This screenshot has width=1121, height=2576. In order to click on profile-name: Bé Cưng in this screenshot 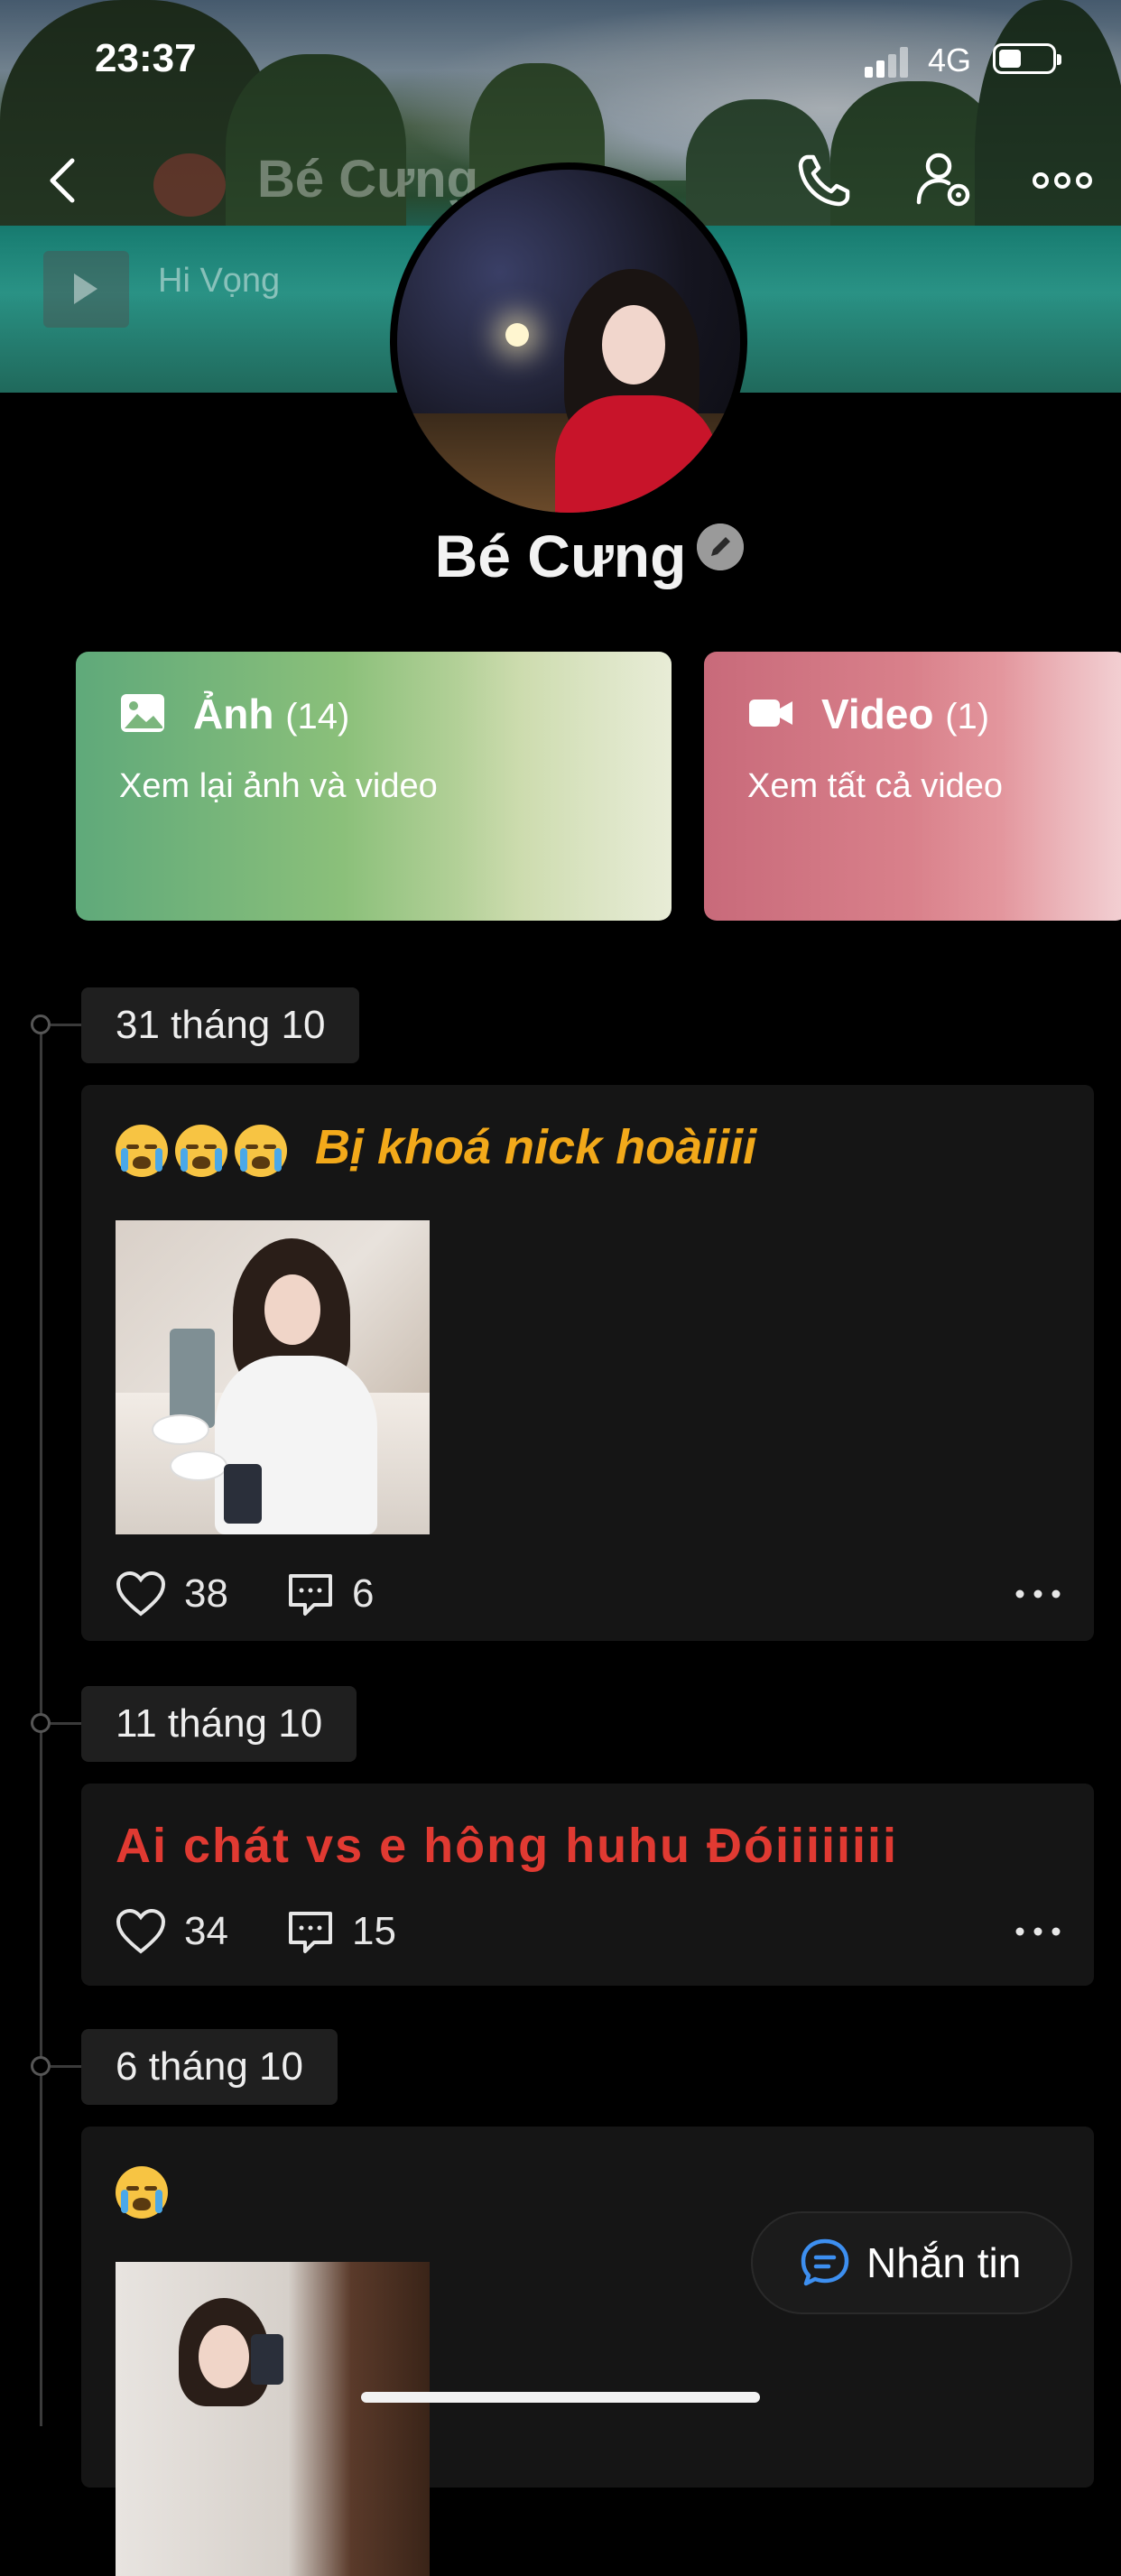, I will do `click(561, 556)`.